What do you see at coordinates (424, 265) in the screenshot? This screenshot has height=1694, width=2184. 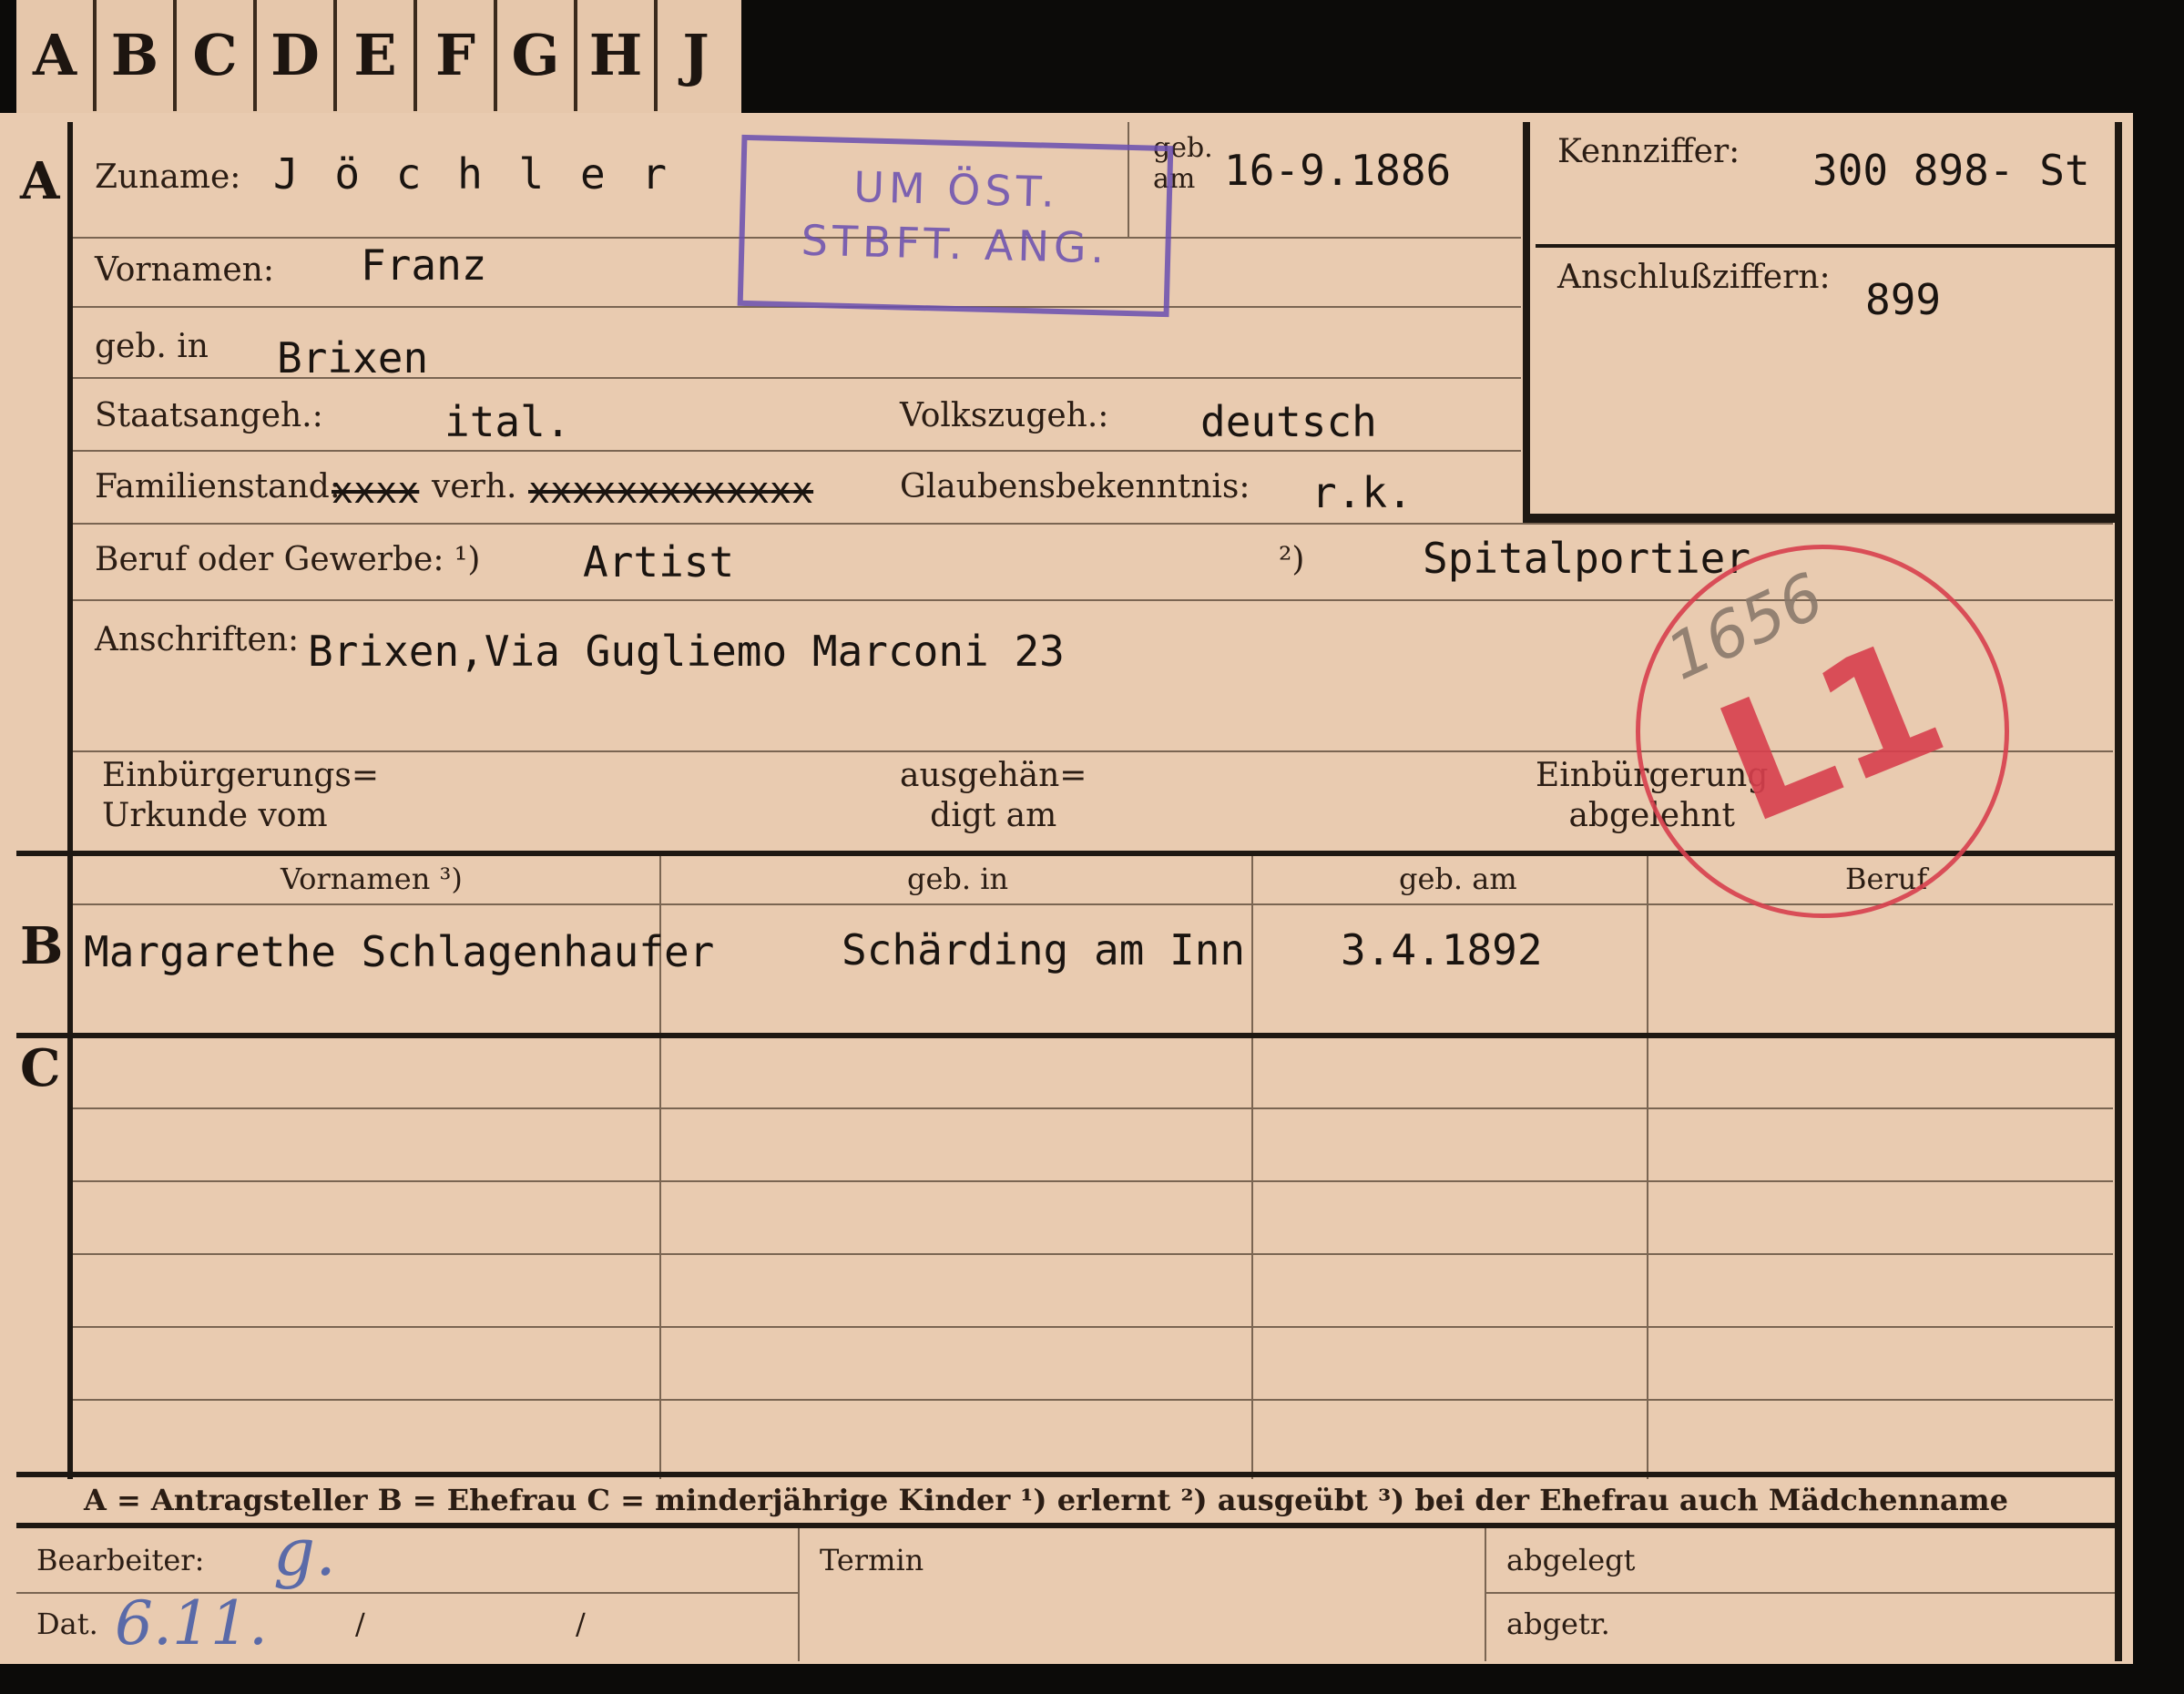 I see `firstname-value: Franz` at bounding box center [424, 265].